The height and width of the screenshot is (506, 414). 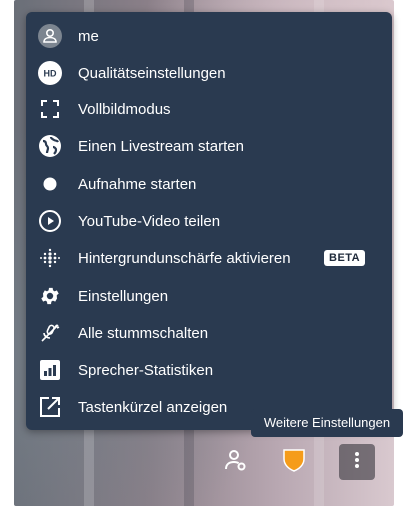 What do you see at coordinates (124, 109) in the screenshot?
I see `menu-item-label: Vollbildmodus` at bounding box center [124, 109].